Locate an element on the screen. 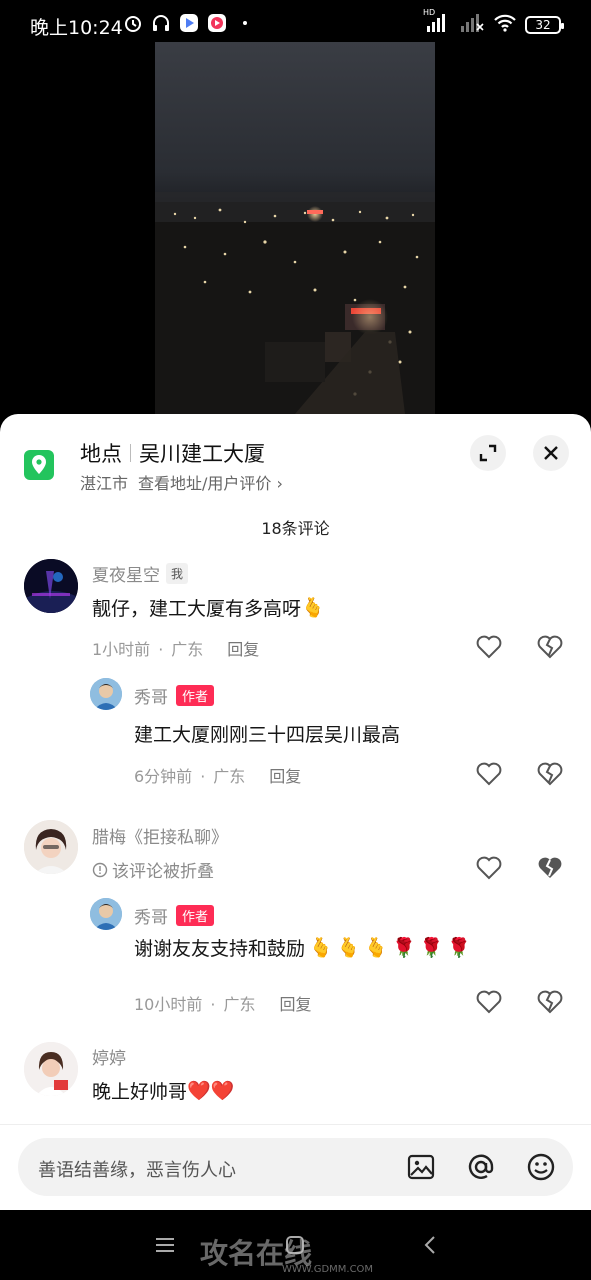  location-header: 地点 吴川建工大厦 is located at coordinates (172, 453).